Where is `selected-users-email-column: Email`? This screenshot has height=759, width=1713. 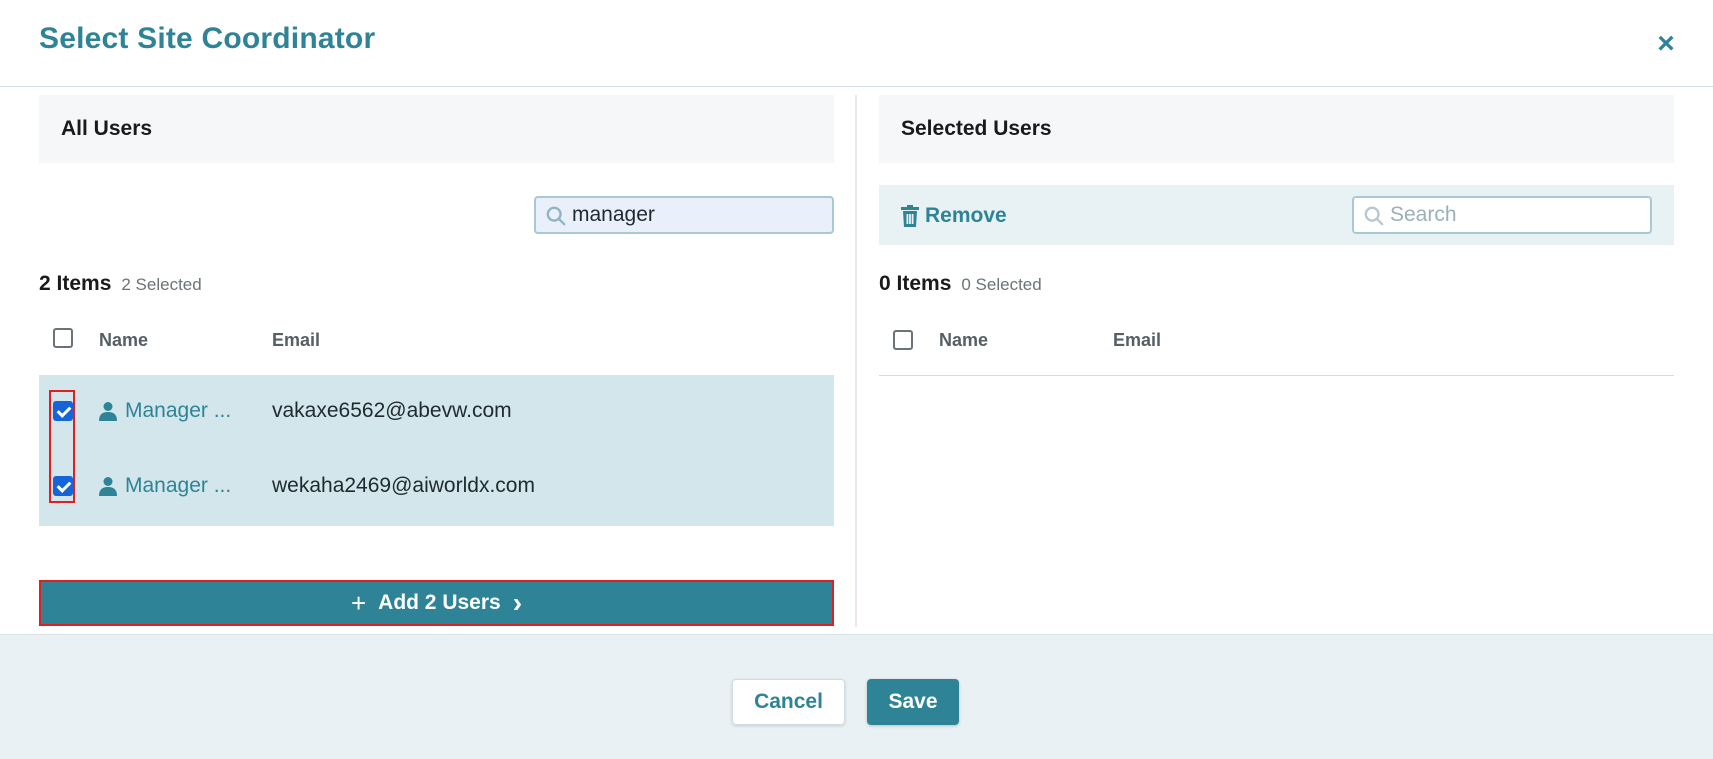 selected-users-email-column: Email is located at coordinates (1137, 340).